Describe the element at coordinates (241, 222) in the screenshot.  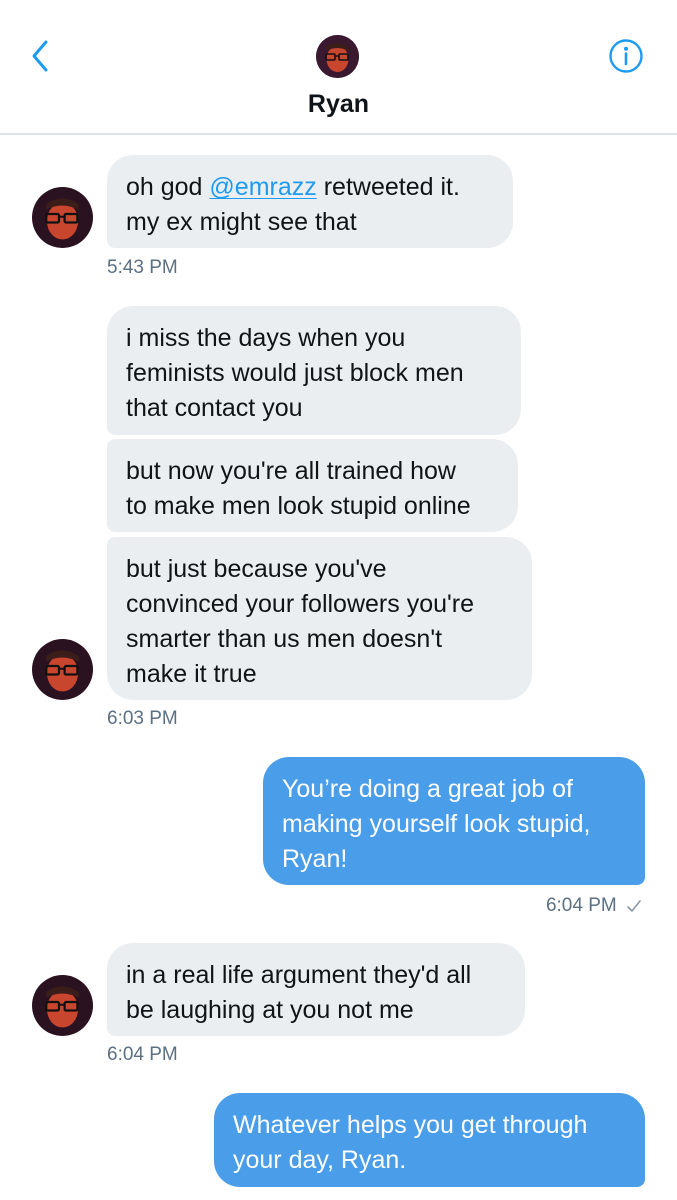
I see `message-text: my ex might see that` at that location.